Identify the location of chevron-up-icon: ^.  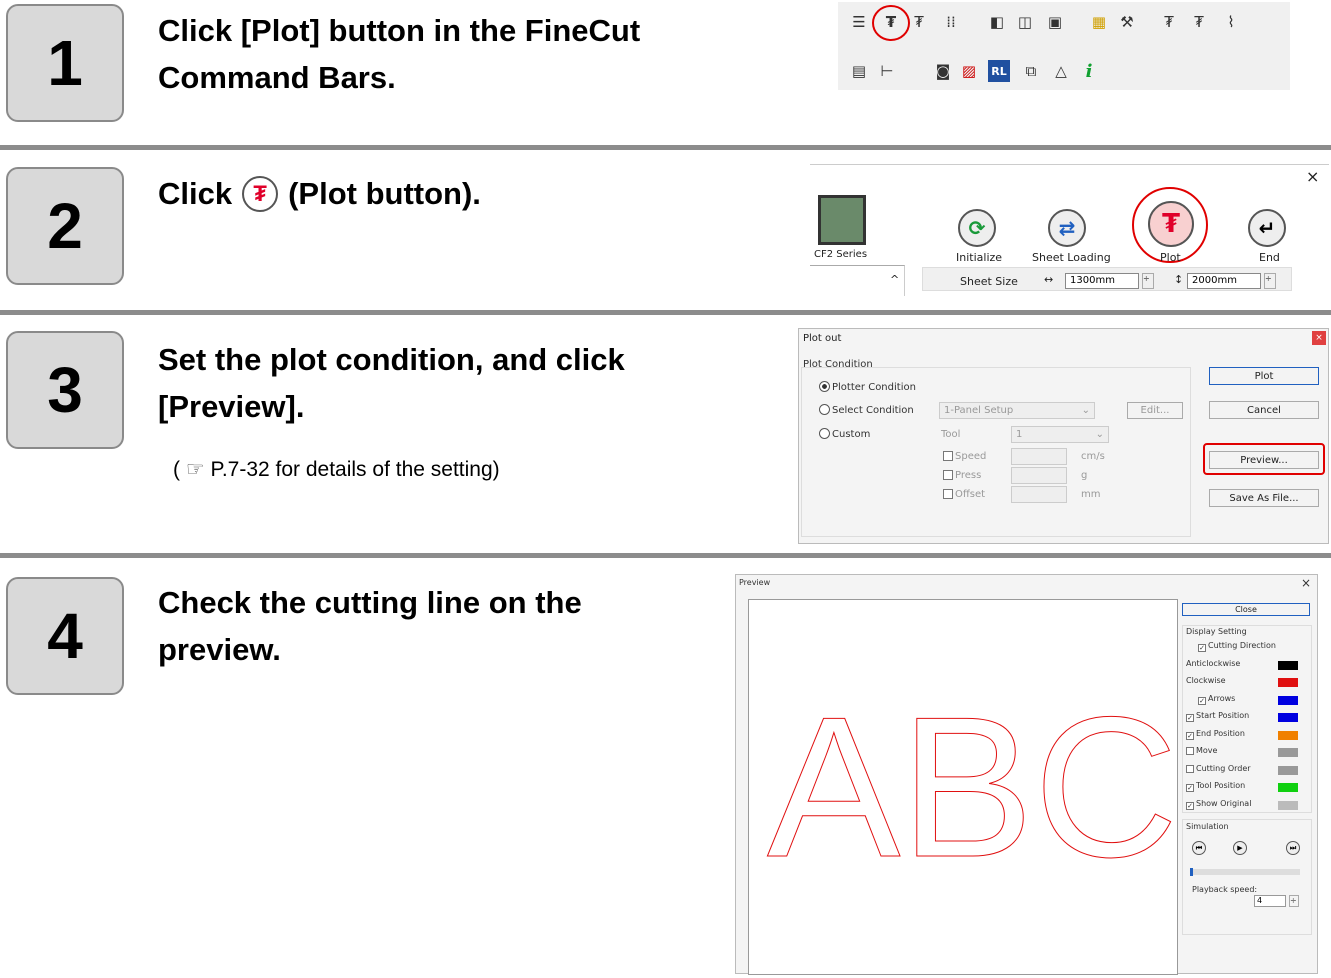
(894, 279).